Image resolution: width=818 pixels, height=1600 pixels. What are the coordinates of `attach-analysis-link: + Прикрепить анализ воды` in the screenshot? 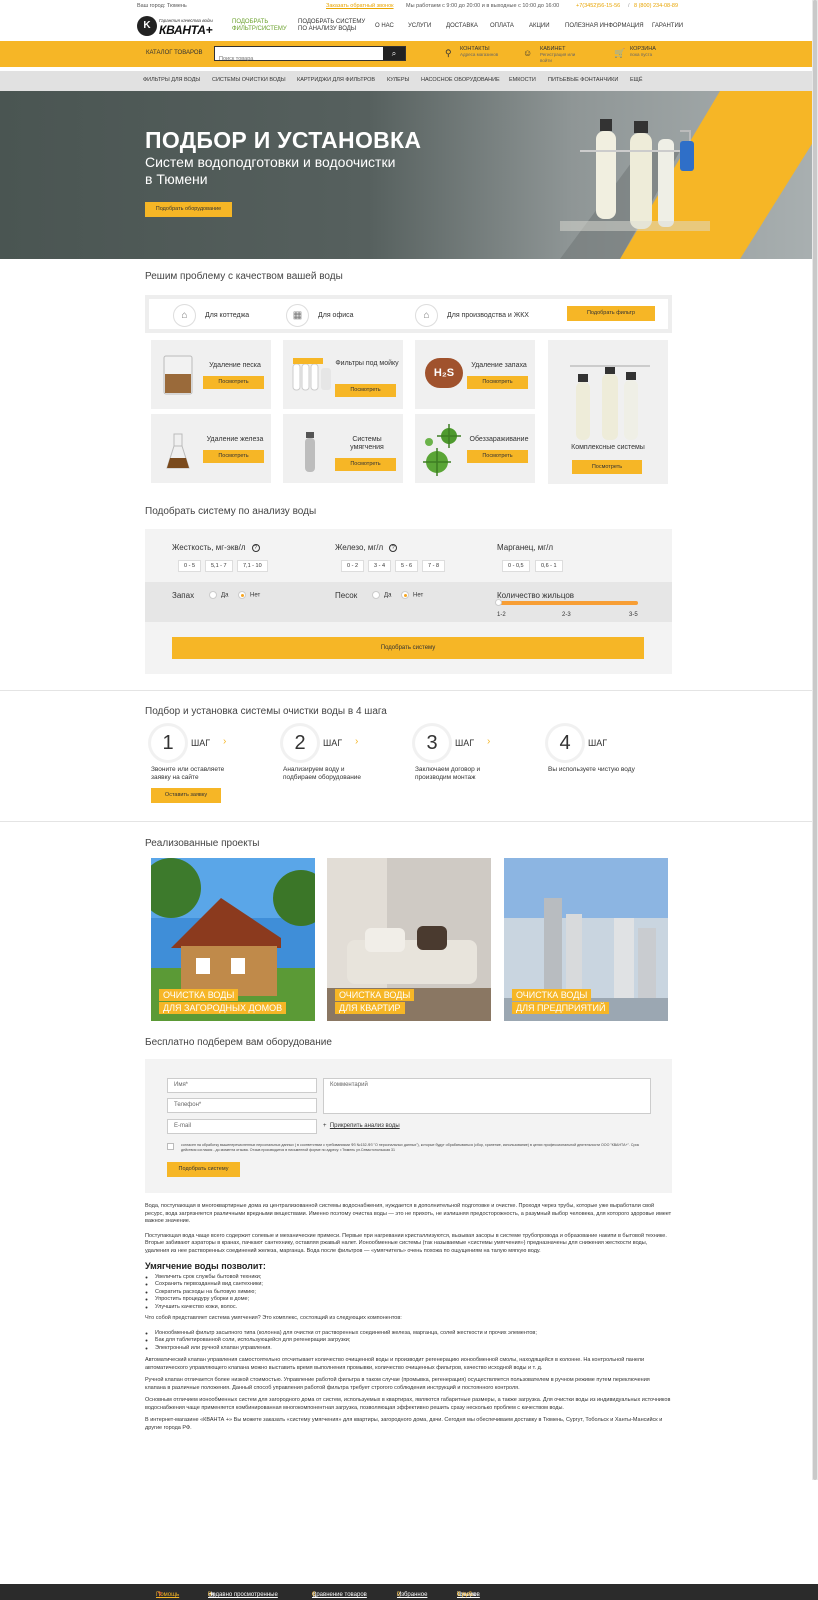 It's located at (361, 1126).